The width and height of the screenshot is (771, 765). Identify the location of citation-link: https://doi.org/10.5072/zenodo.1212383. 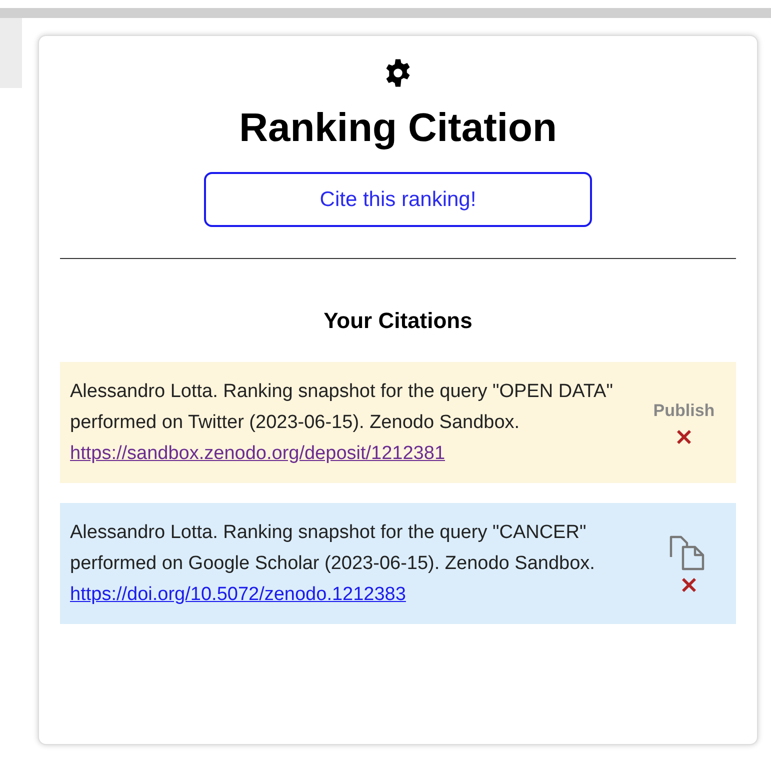
(238, 594).